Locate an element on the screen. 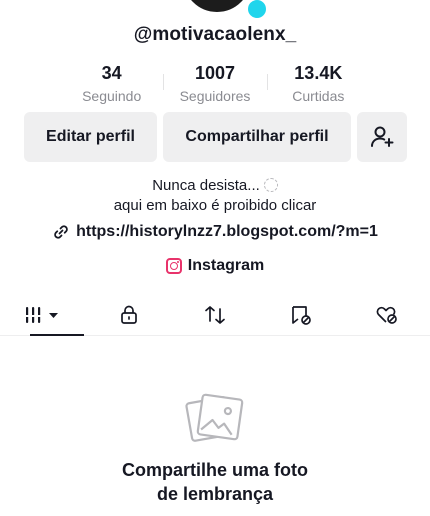 The width and height of the screenshot is (430, 516). lock-icon is located at coordinates (129, 314).